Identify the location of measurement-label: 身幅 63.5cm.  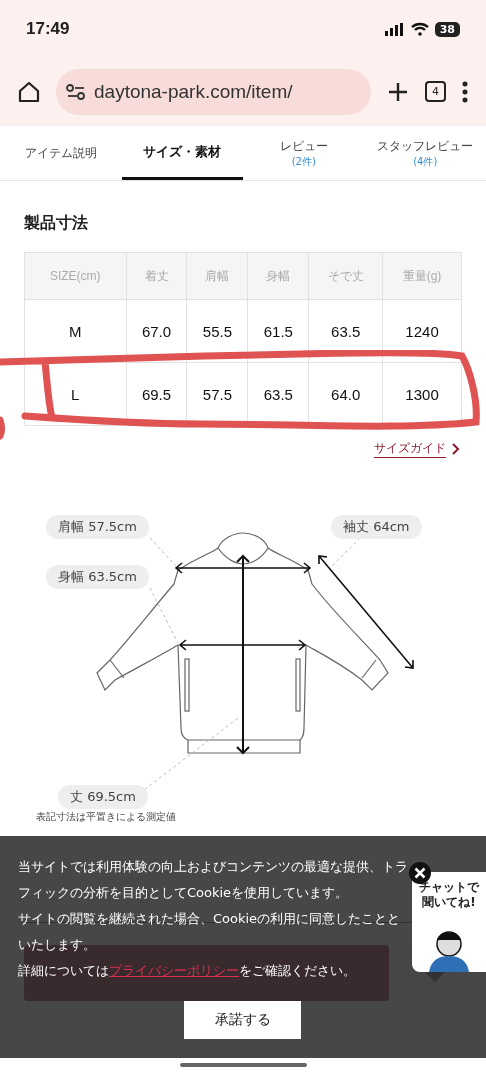
(97, 577).